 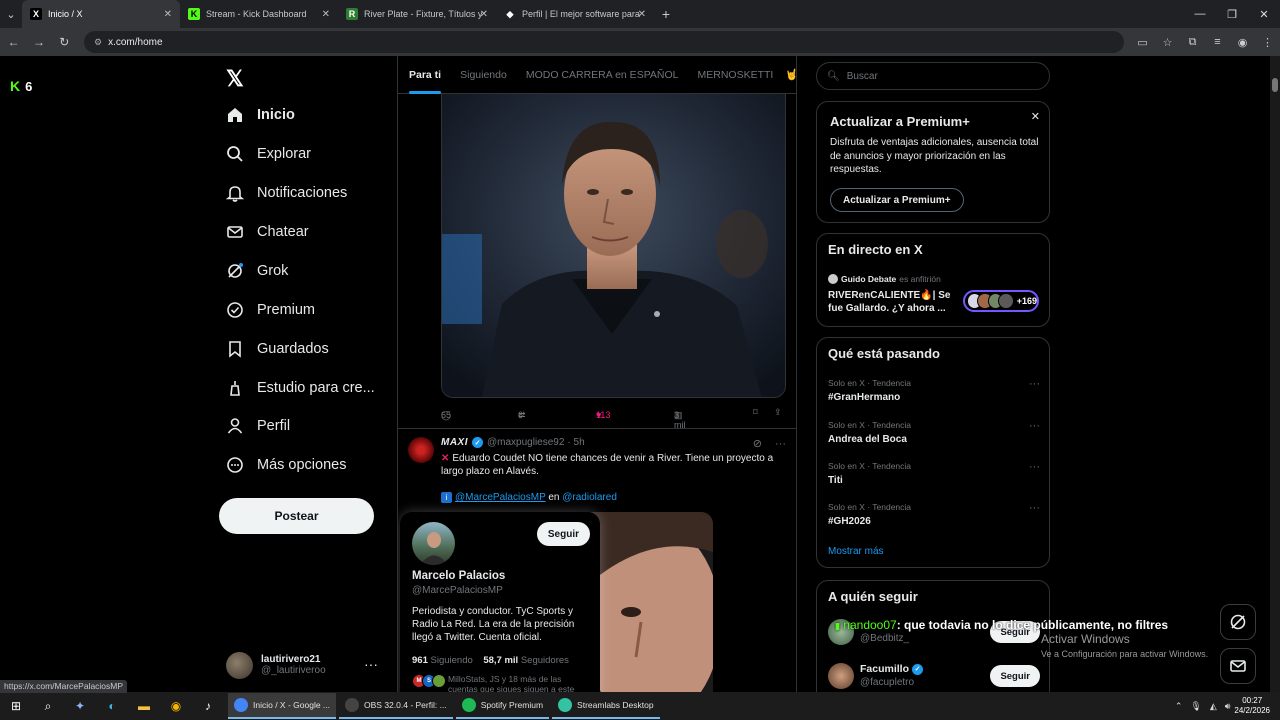 What do you see at coordinates (934, 478) in the screenshot?
I see `trend-item: Solo en X · Tendencia Titi ···` at bounding box center [934, 478].